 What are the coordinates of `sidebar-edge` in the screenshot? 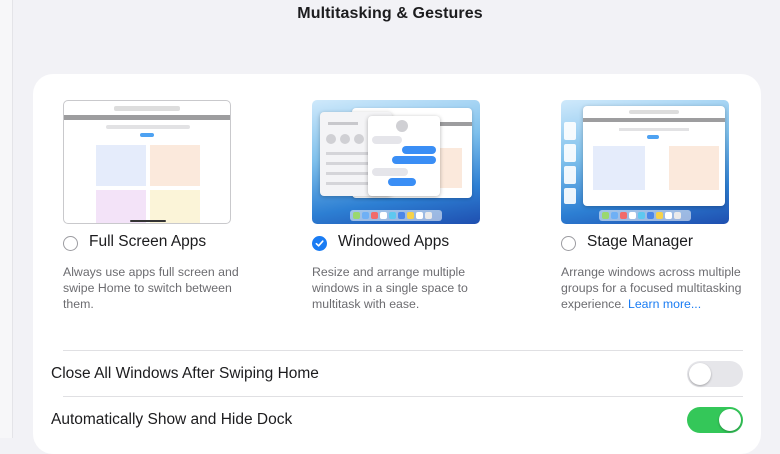 It's located at (6, 219).